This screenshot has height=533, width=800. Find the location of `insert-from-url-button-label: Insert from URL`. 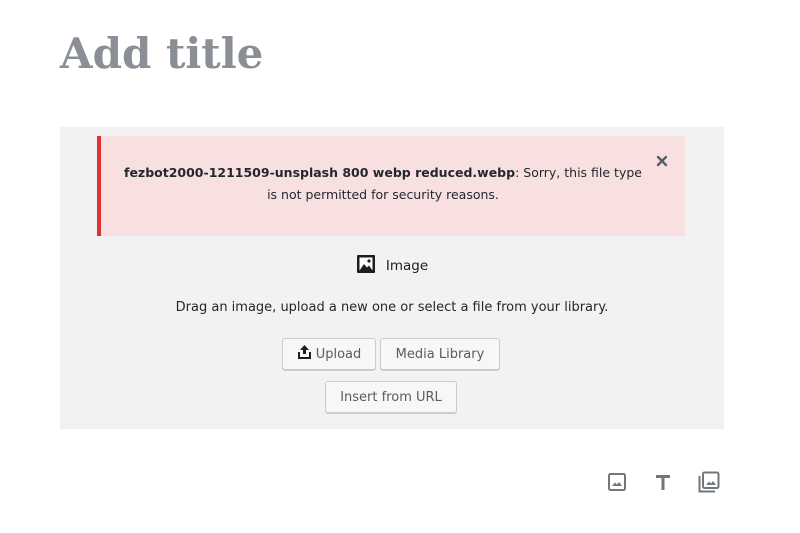

insert-from-url-button-label: Insert from URL is located at coordinates (391, 397).